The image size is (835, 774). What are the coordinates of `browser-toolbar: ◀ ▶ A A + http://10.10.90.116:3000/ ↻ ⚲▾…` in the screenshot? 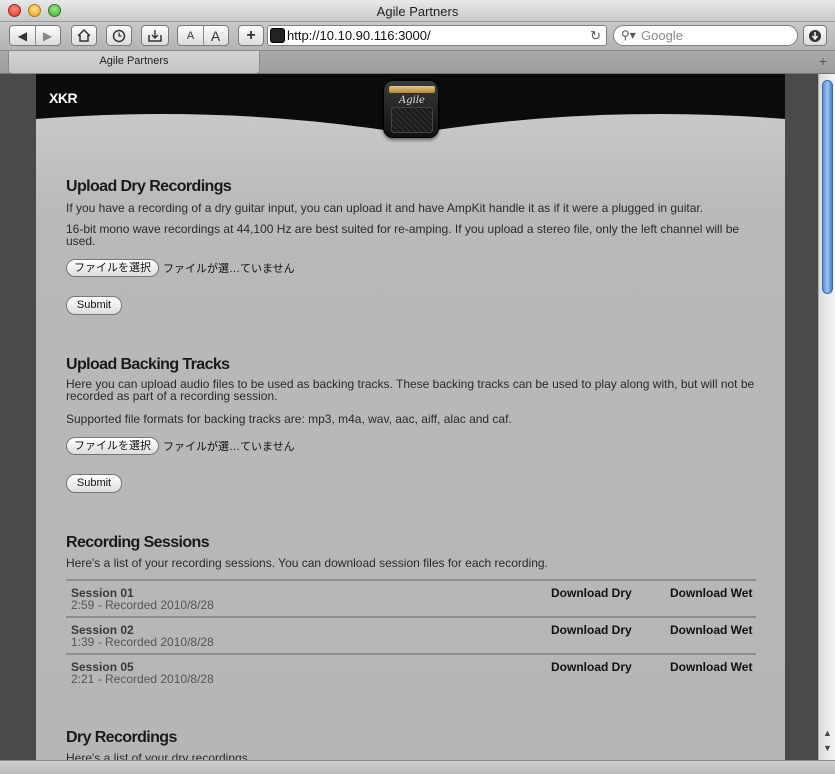 It's located at (417, 36).